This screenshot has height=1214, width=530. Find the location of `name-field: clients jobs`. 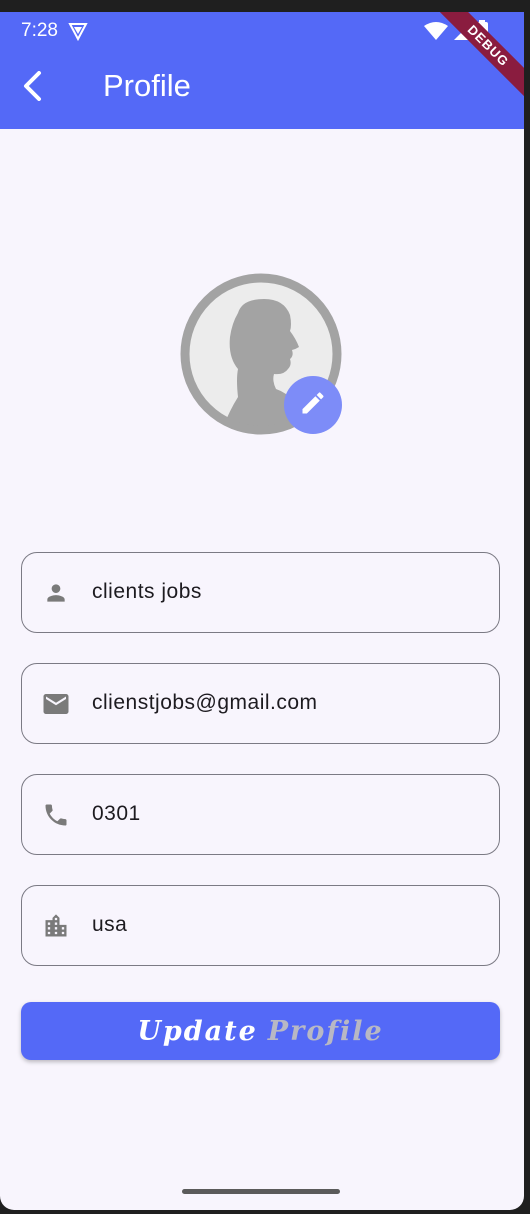

name-field: clients jobs is located at coordinates (260, 592).